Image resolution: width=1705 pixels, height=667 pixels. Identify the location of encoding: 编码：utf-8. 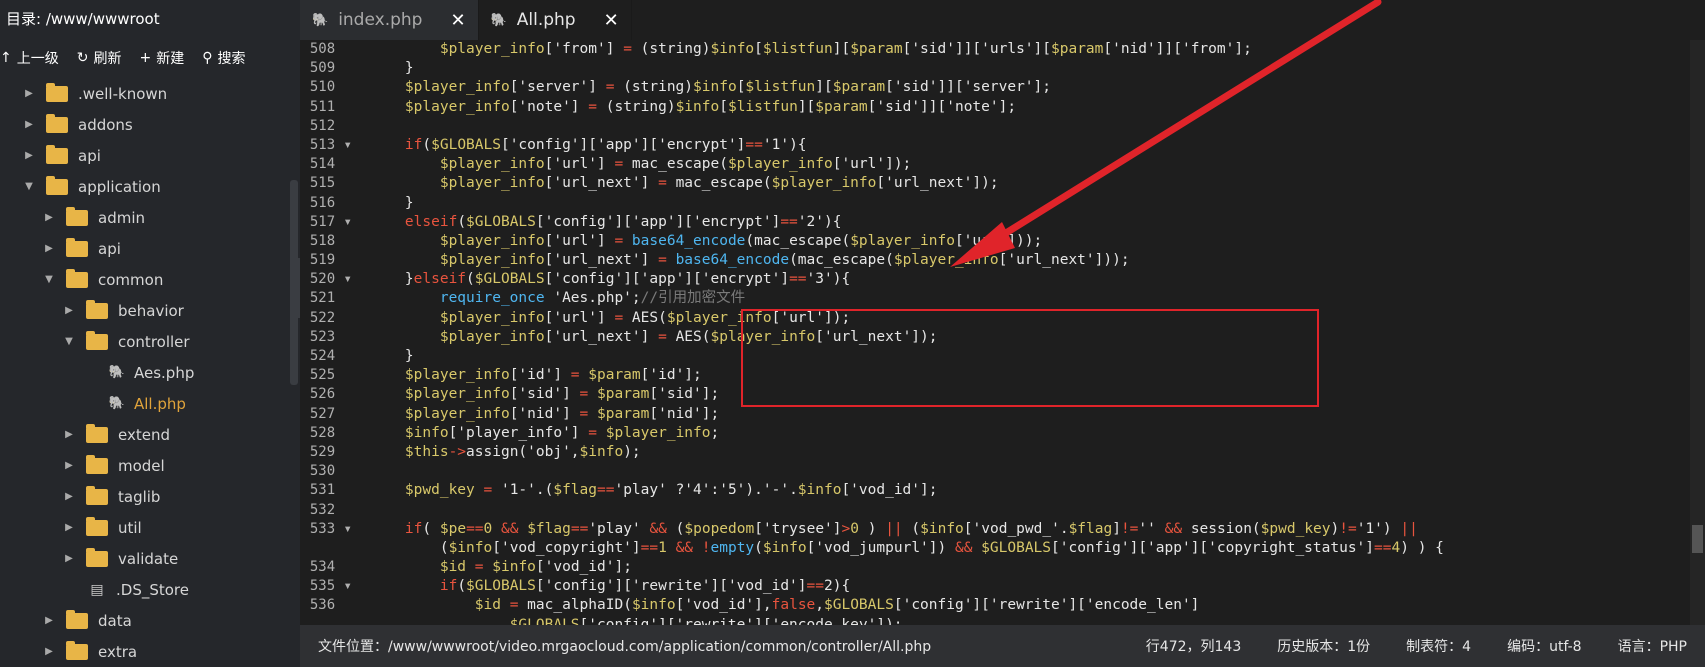
(1544, 646).